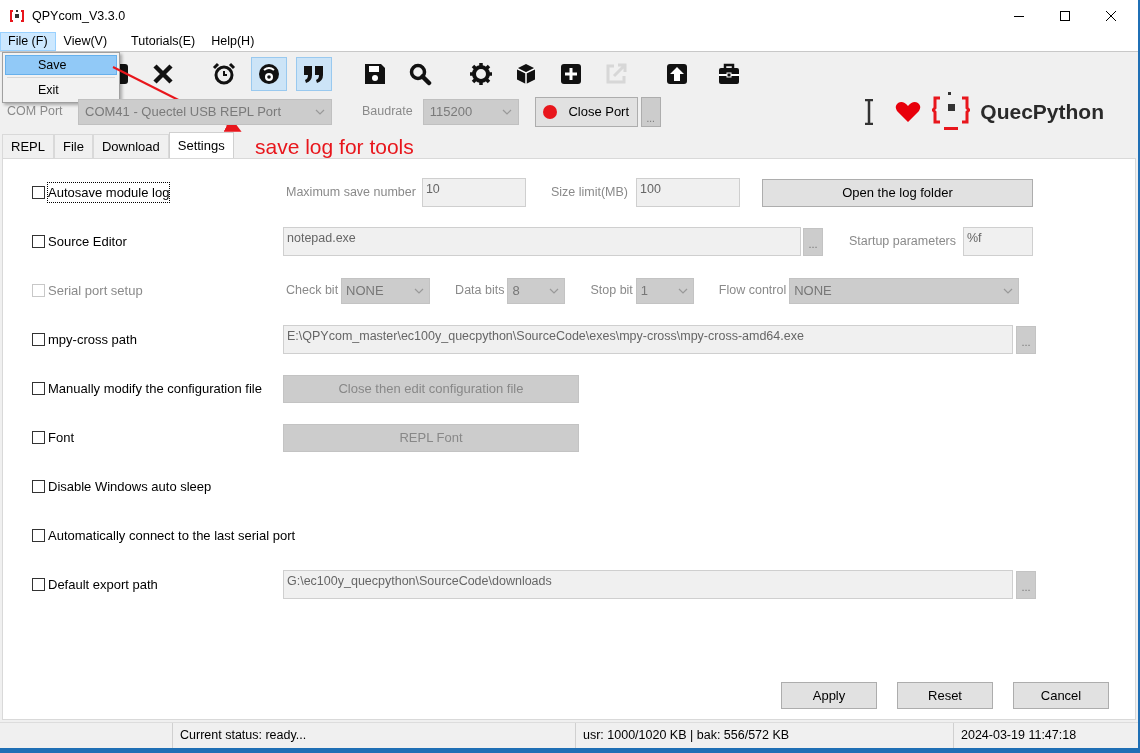 This screenshot has width=1140, height=753. What do you see at coordinates (130, 146) in the screenshot?
I see `tab: Download` at bounding box center [130, 146].